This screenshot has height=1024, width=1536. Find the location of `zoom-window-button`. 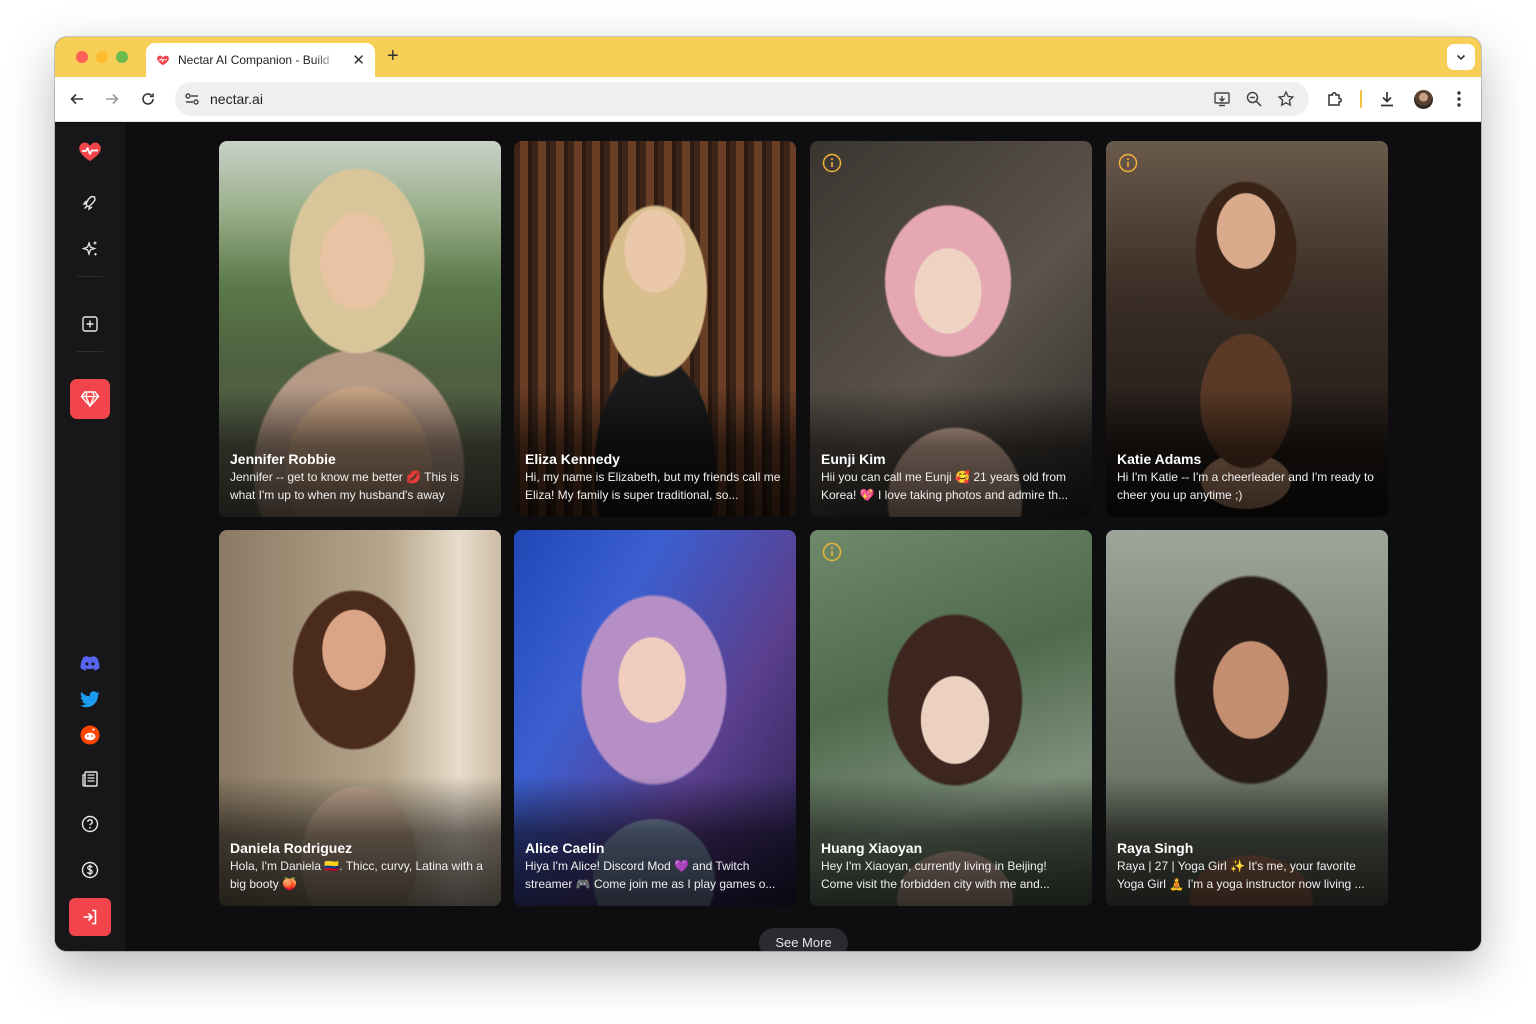

zoom-window-button is located at coordinates (122, 57).